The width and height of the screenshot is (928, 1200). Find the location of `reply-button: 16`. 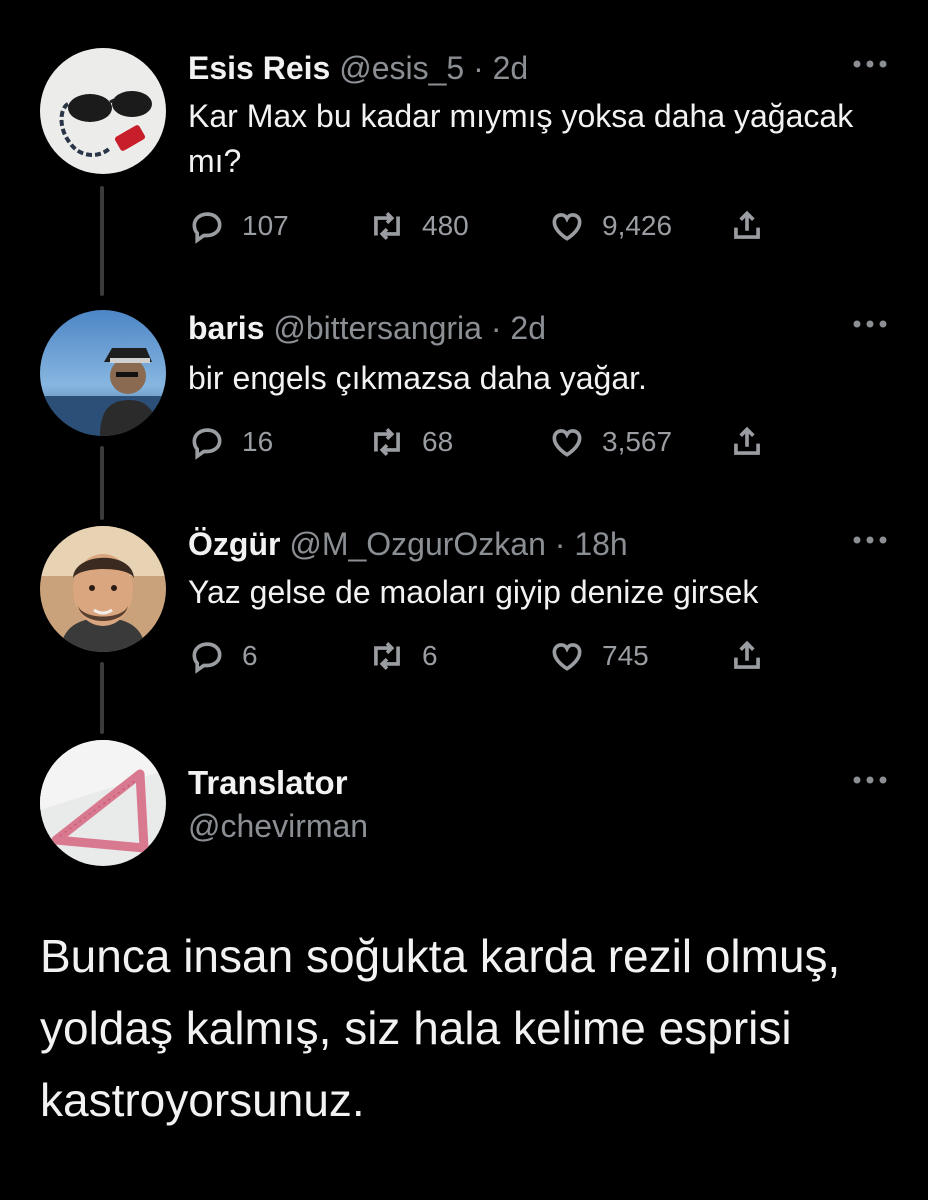

reply-button: 16 is located at coordinates (230, 442).